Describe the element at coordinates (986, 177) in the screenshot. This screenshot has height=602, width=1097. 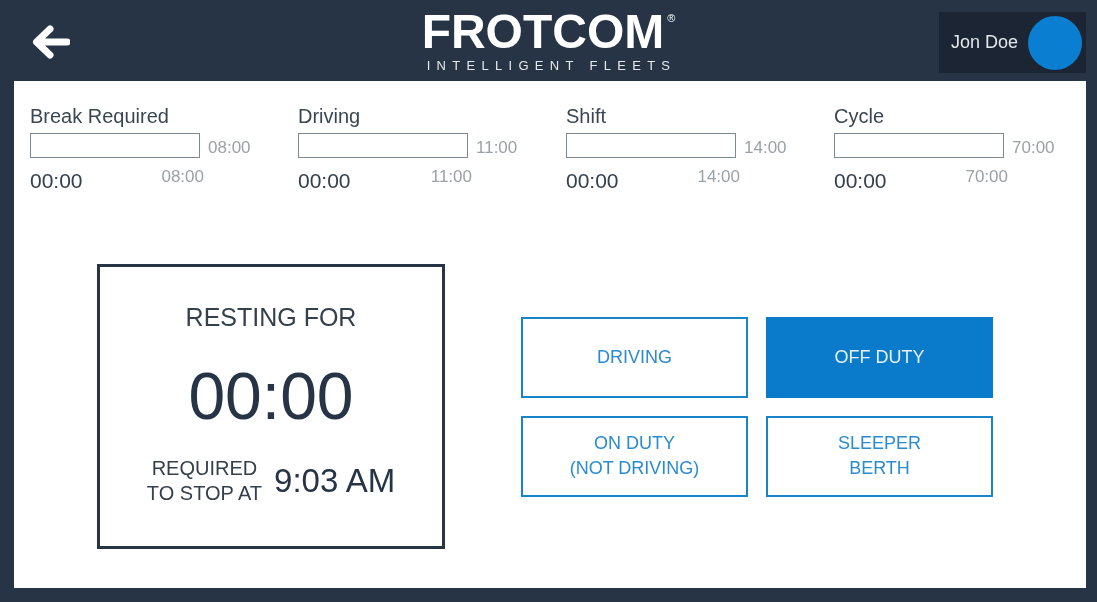
I see `scale-end: 70:00` at that location.